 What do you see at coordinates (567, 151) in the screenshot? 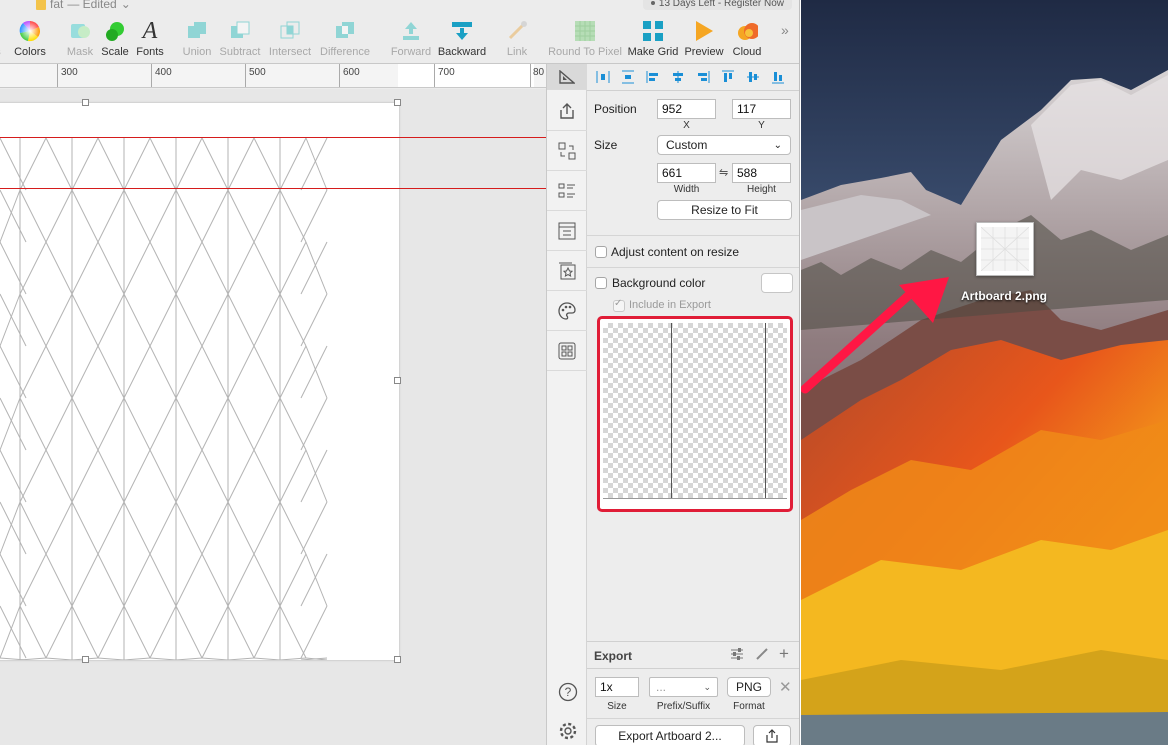
I see `rail-symbols` at bounding box center [567, 151].